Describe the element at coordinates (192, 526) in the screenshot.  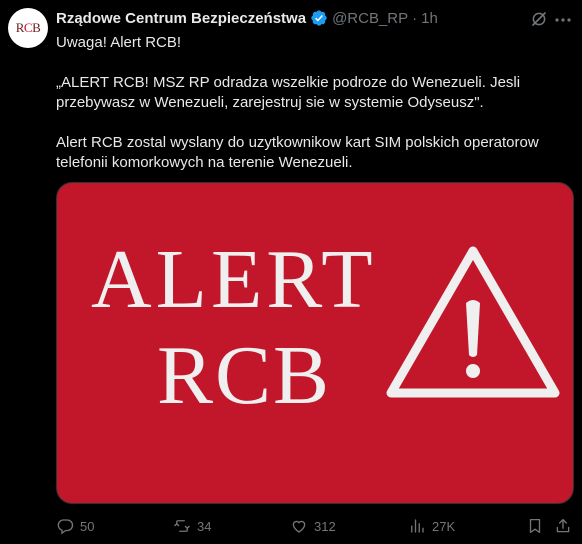
I see `repost-button: 34` at that location.